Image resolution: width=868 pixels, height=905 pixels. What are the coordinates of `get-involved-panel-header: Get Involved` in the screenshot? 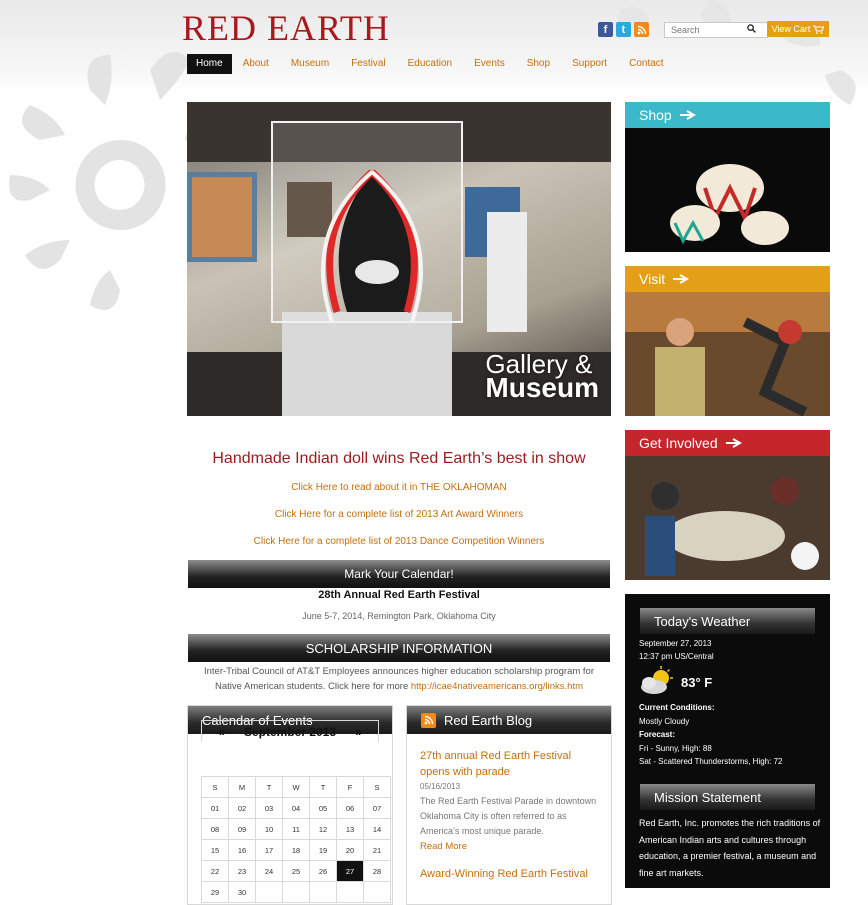 It's located at (727, 443).